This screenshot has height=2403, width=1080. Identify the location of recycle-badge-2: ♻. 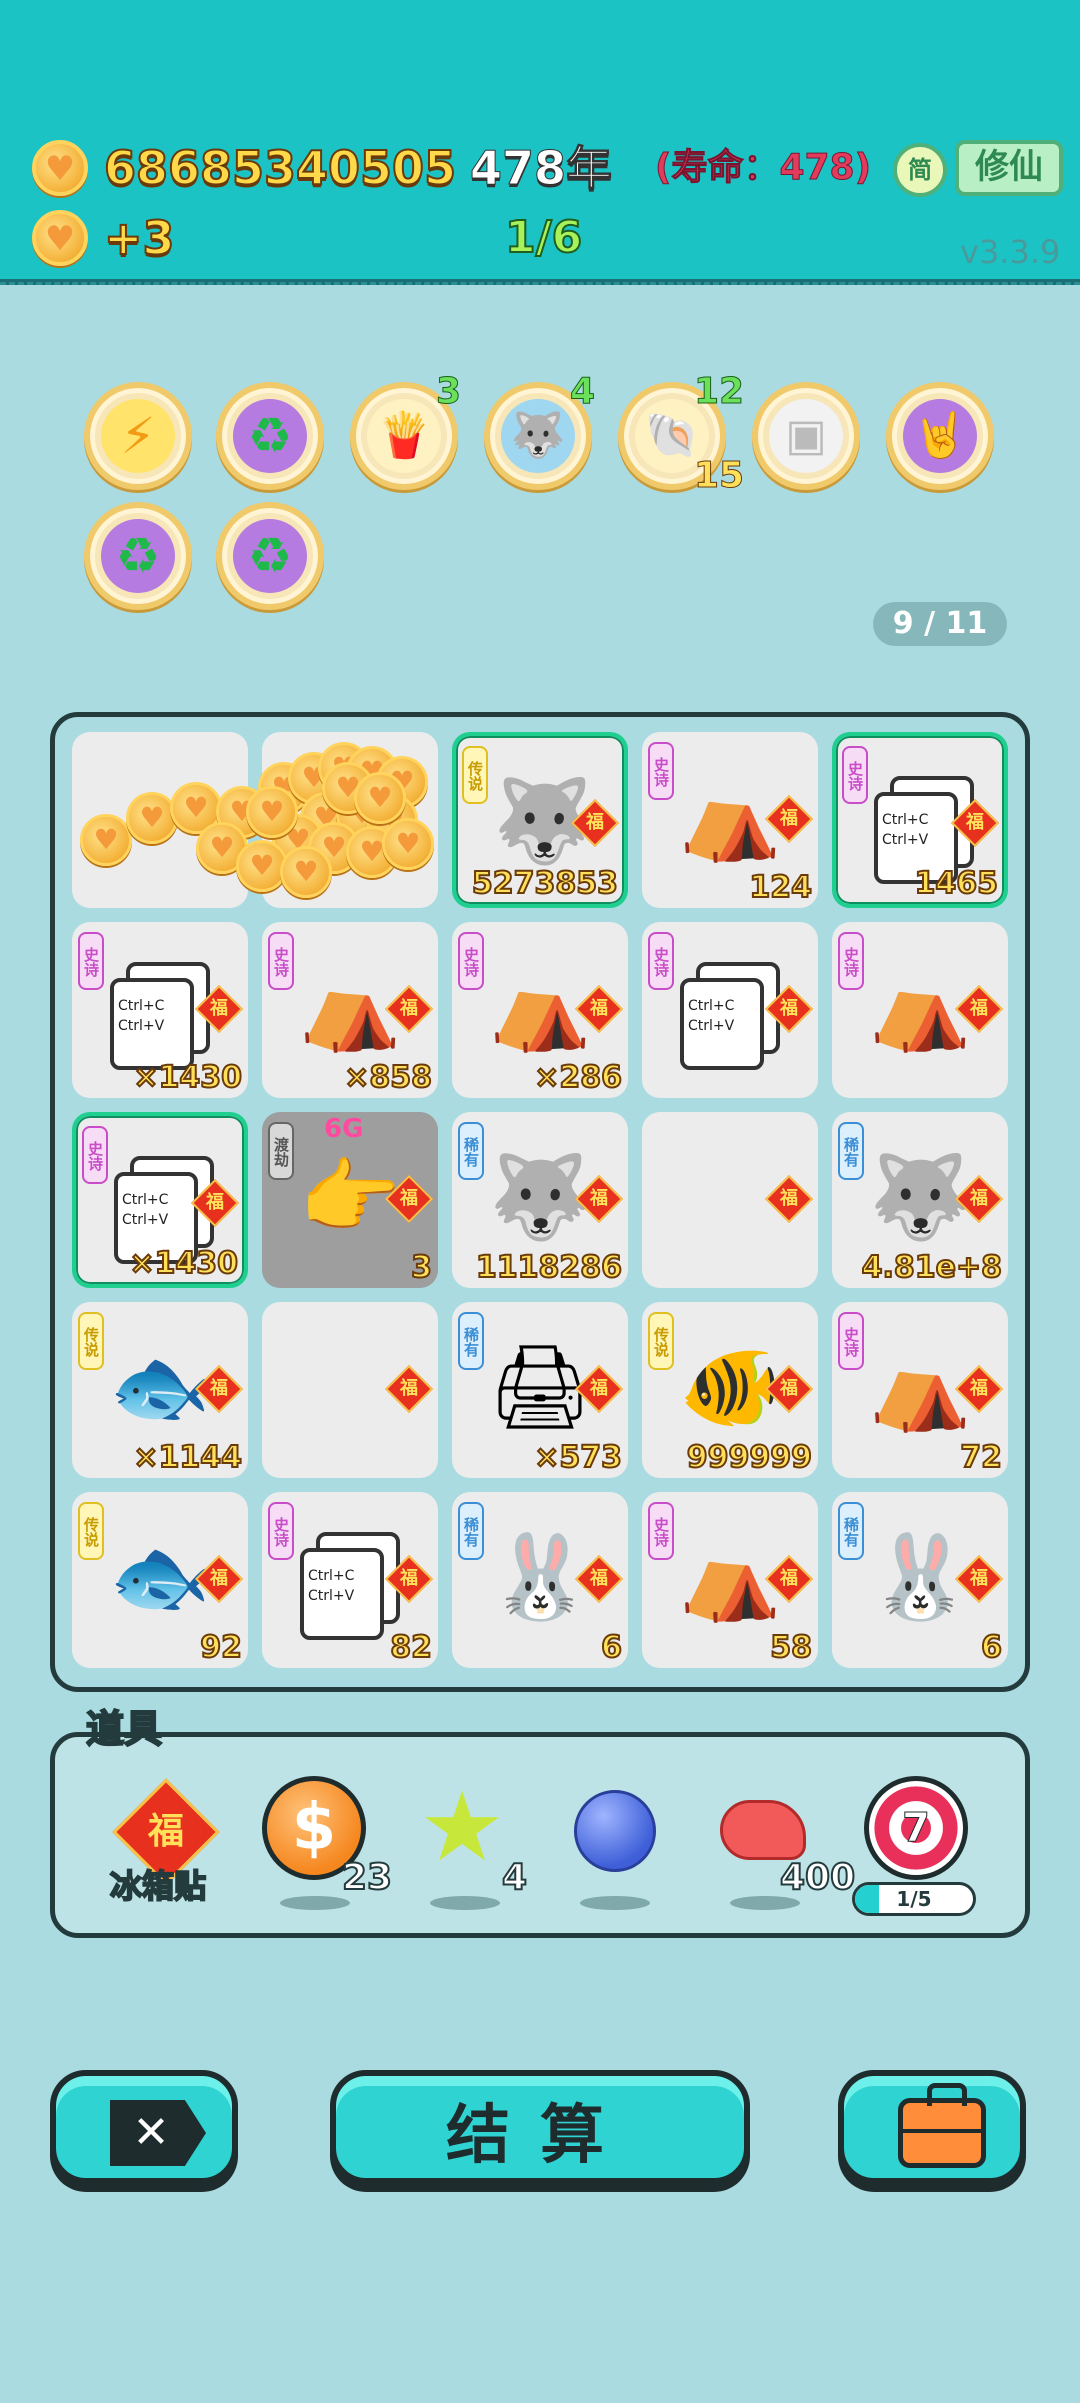
(138, 556).